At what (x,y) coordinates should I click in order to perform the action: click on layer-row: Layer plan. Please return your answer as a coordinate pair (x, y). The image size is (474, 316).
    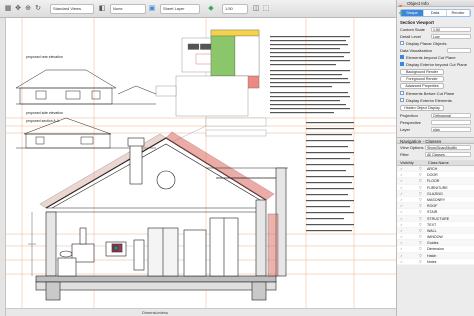
    Looking at the image, I should click on (435, 129).